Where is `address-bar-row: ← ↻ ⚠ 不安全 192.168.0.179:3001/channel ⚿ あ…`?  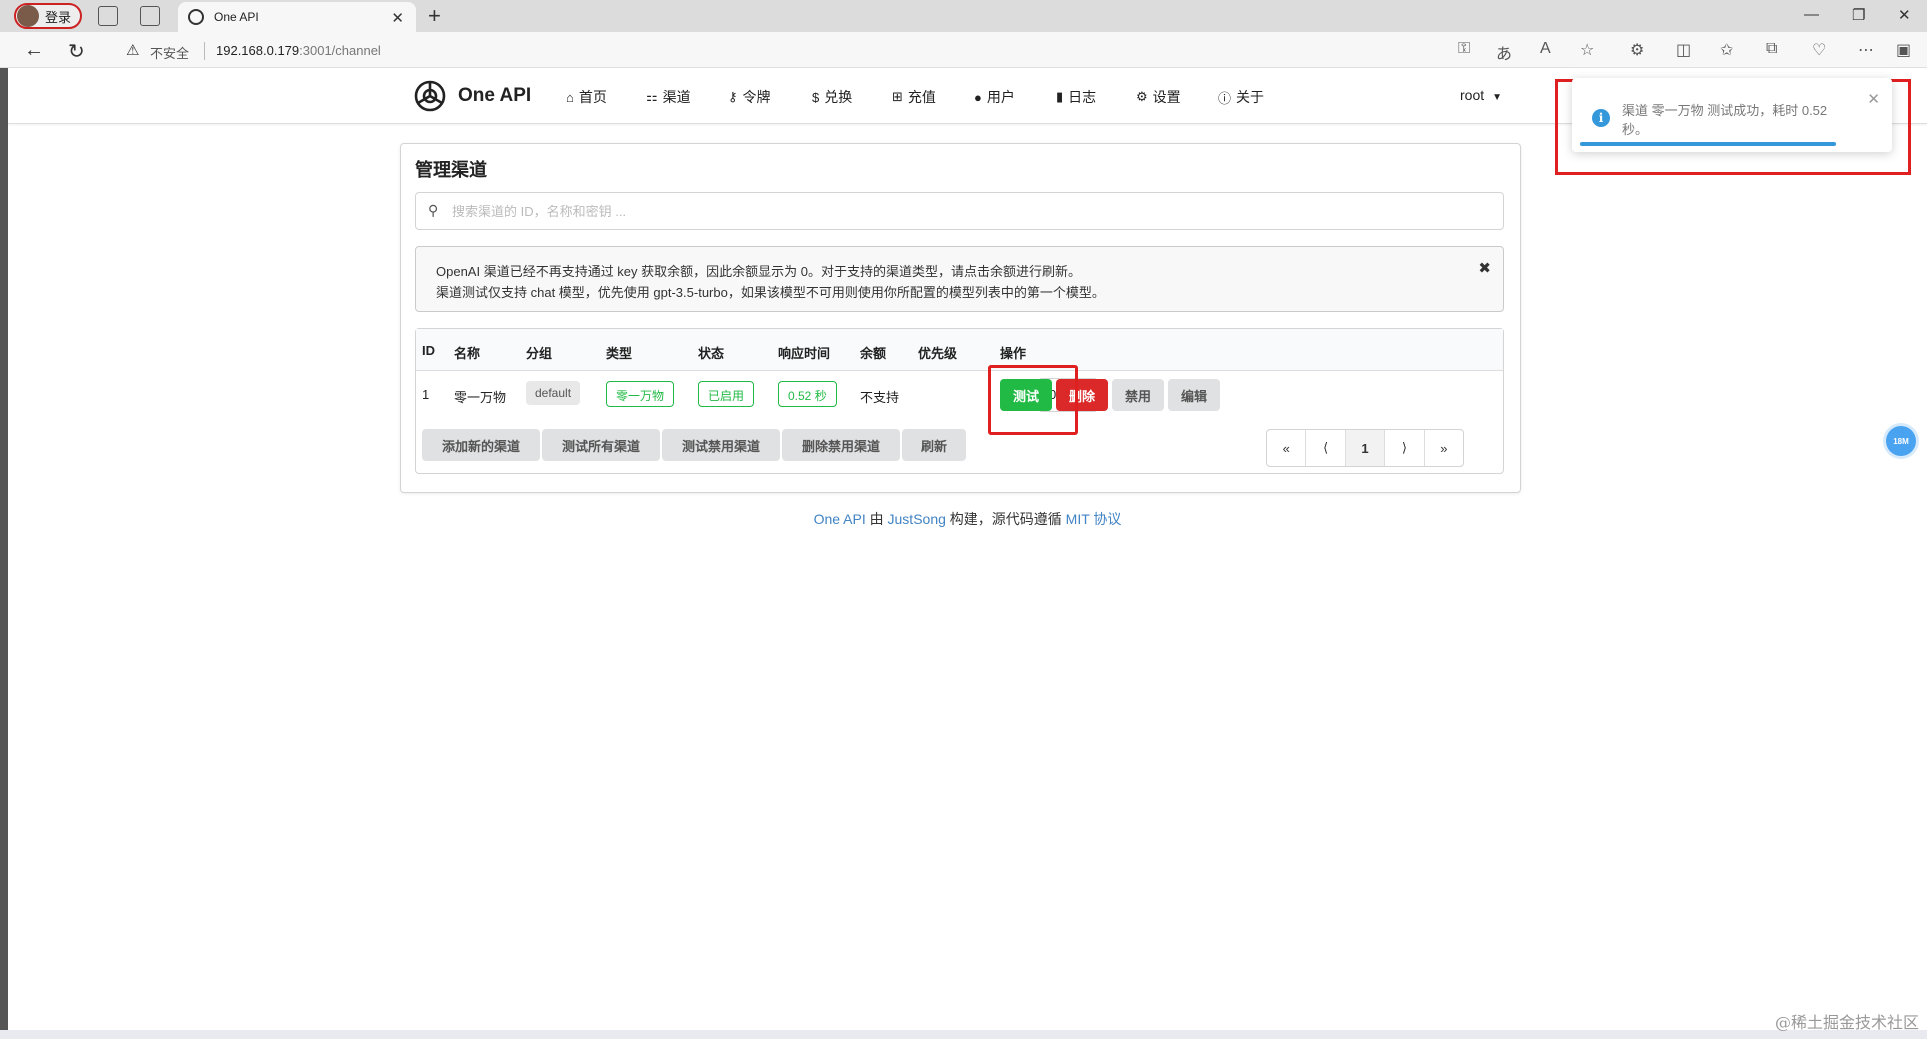 address-bar-row: ← ↻ ⚠ 不安全 192.168.0.179:3001/channel ⚿ あ… is located at coordinates (963, 50).